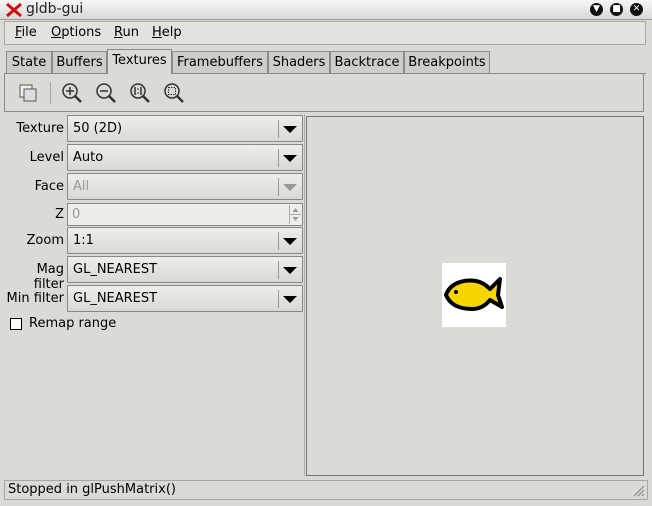 This screenshot has height=506, width=652. I want to click on tab-backtrace: Backtrace, so click(367, 62).